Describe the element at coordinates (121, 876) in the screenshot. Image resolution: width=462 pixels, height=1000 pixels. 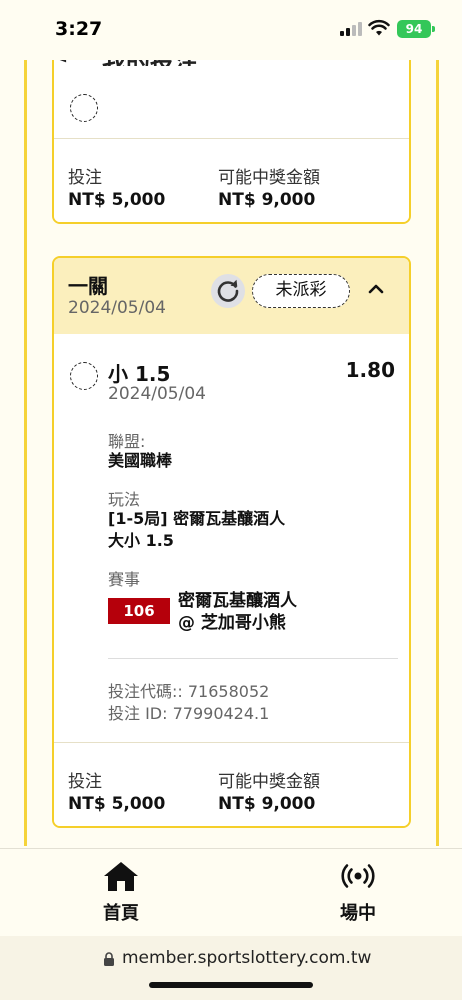
I see `home-icon` at that location.